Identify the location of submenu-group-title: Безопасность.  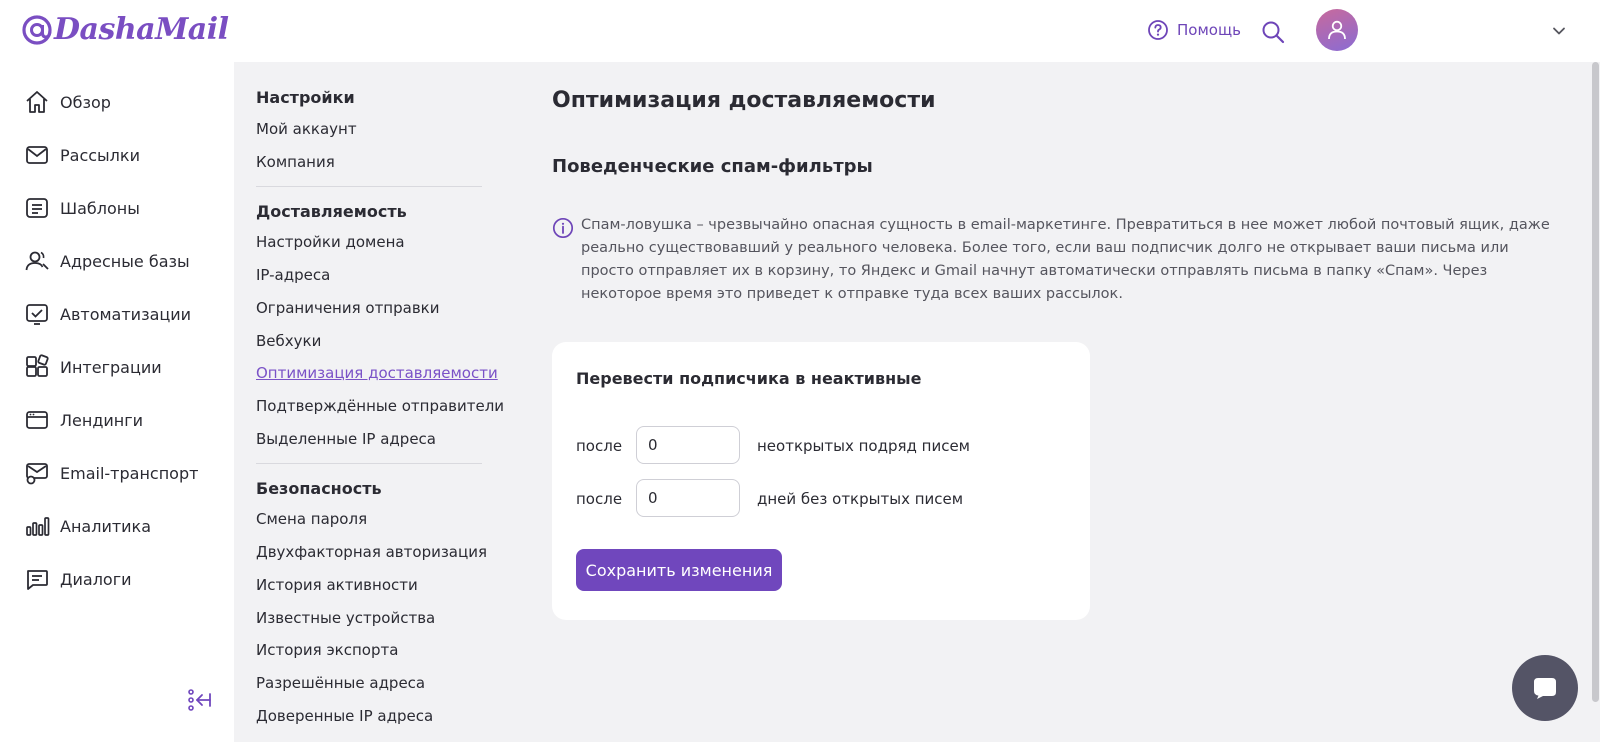
(319, 488).